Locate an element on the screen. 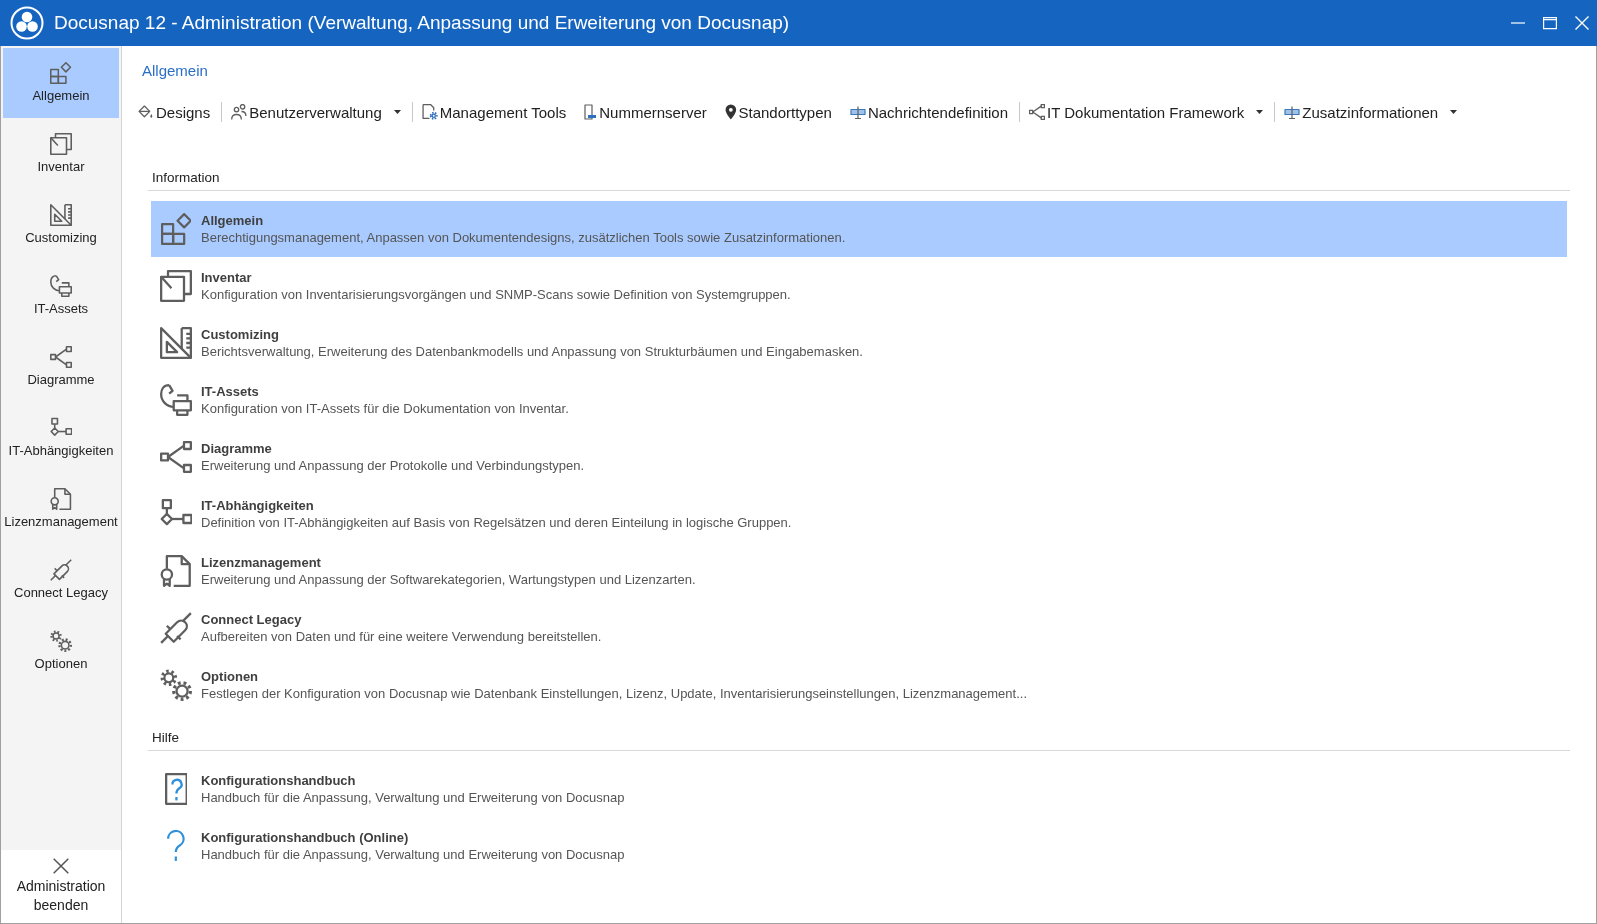  list-item: IT-Assets Konfiguration von IT-Assets für die Dokumentation von Inventar. is located at coordinates (859, 400).